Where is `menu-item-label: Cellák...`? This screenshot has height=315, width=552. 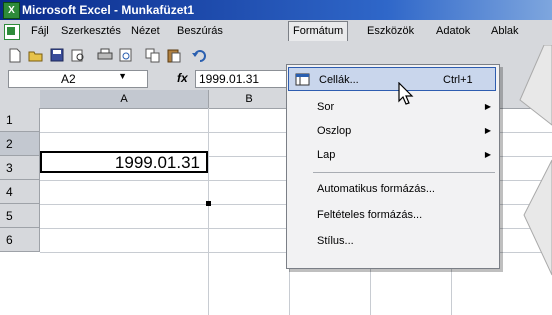 menu-item-label: Cellák... is located at coordinates (339, 80).